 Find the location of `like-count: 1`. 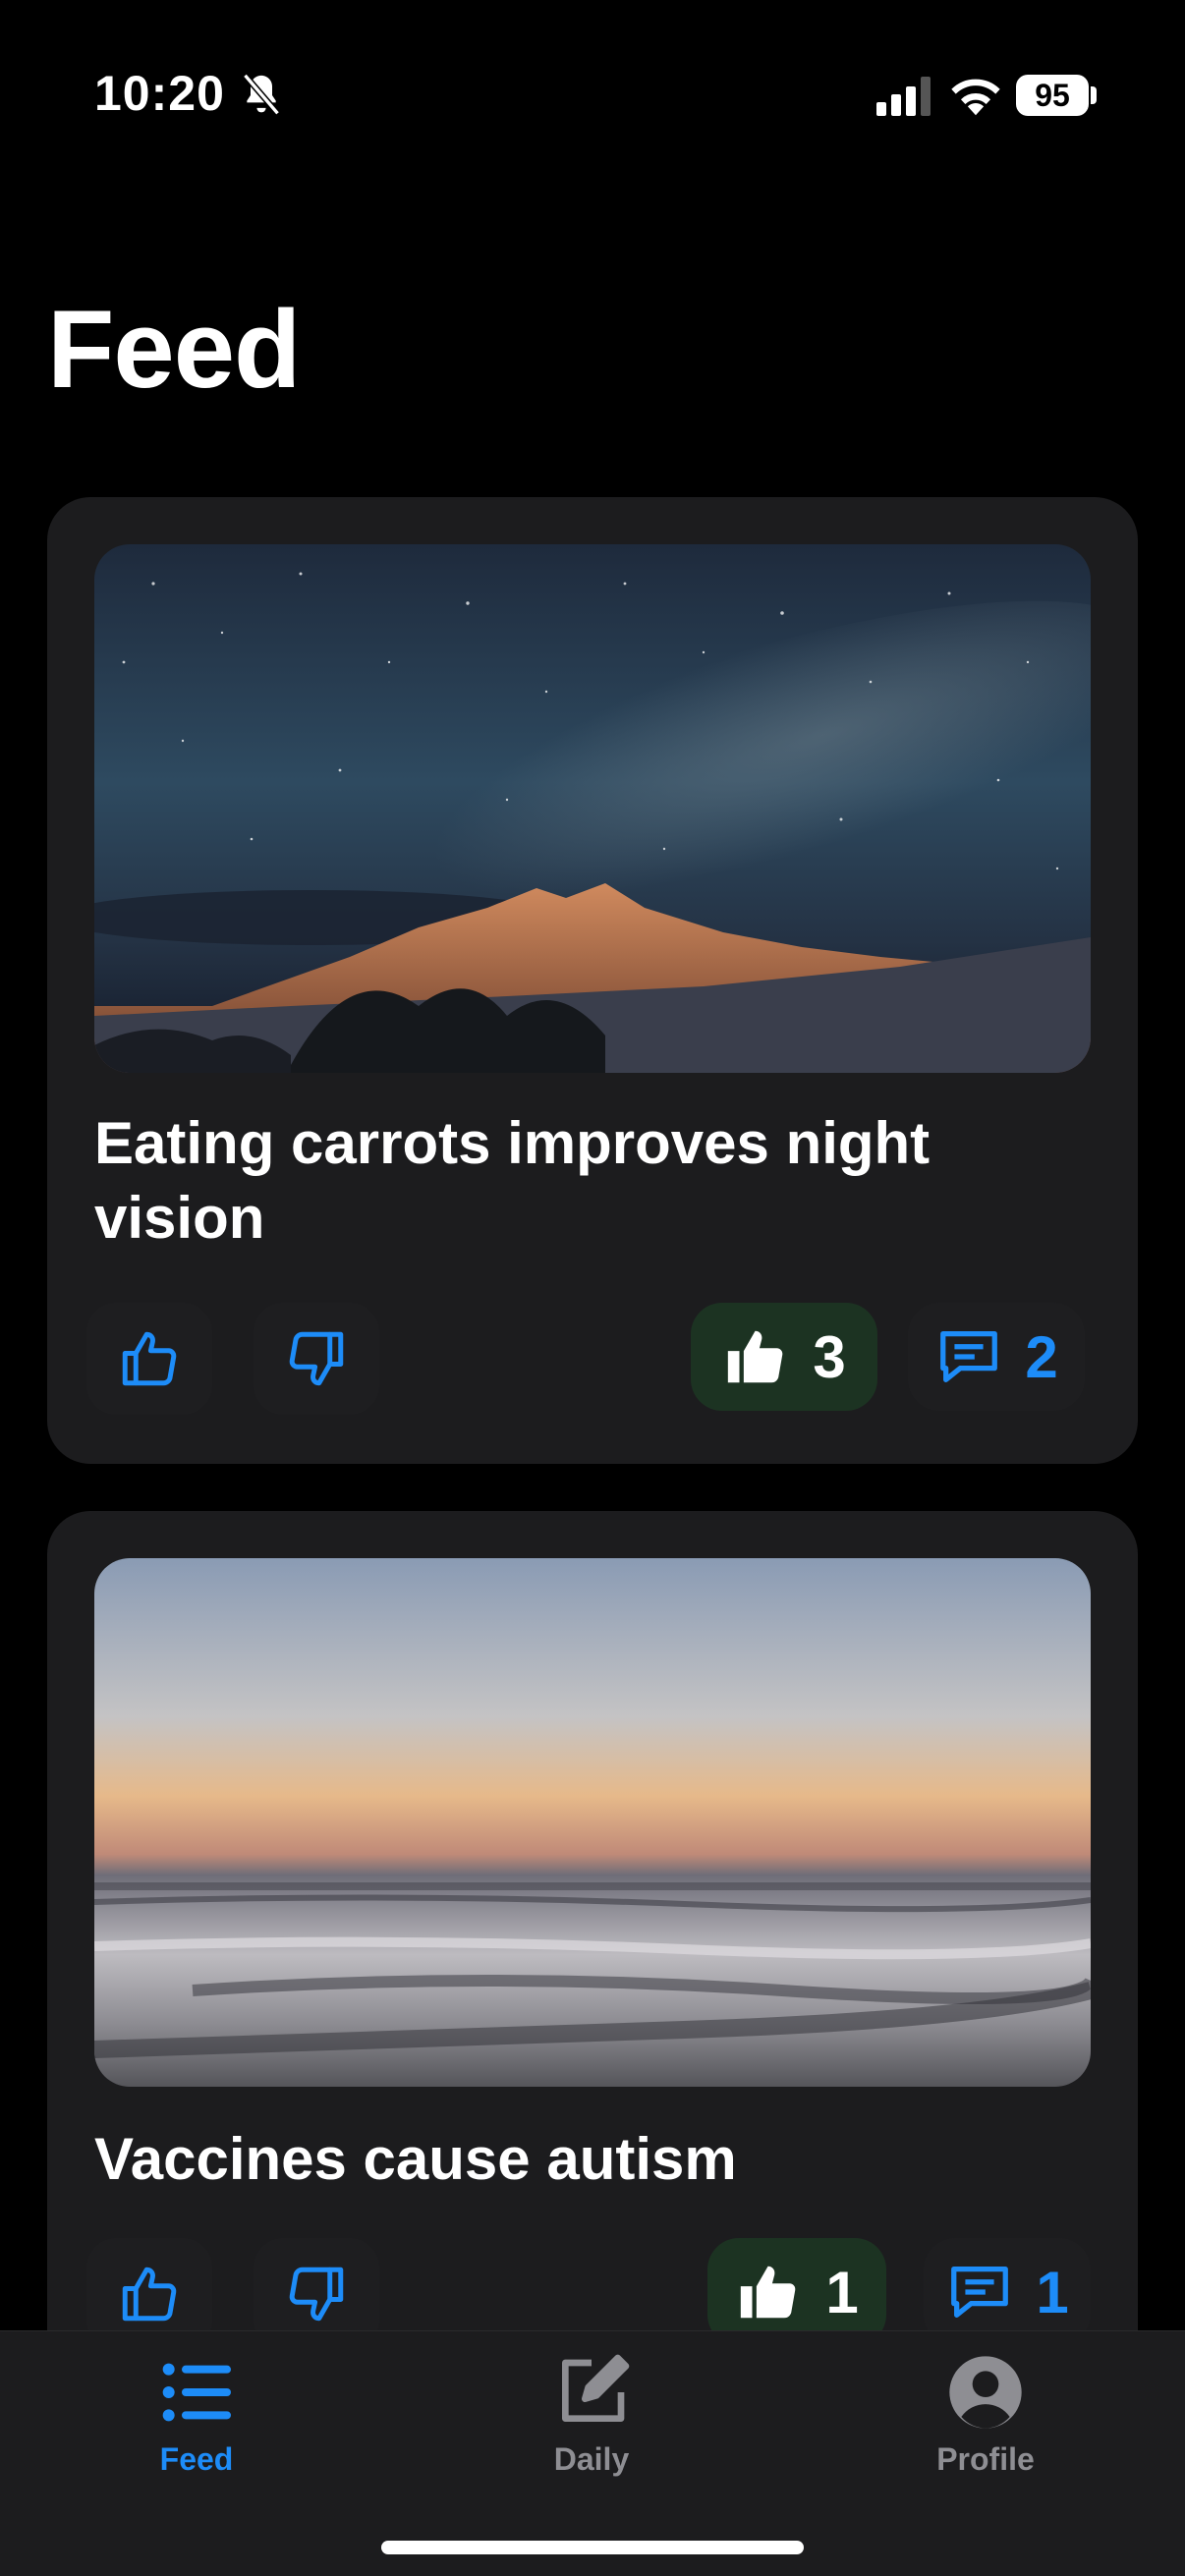

like-count: 1 is located at coordinates (842, 2292).